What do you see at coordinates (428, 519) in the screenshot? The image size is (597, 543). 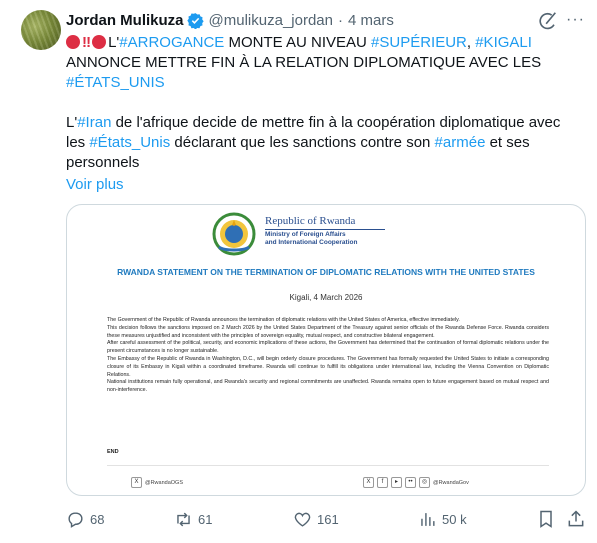 I see `views-chart-icon` at bounding box center [428, 519].